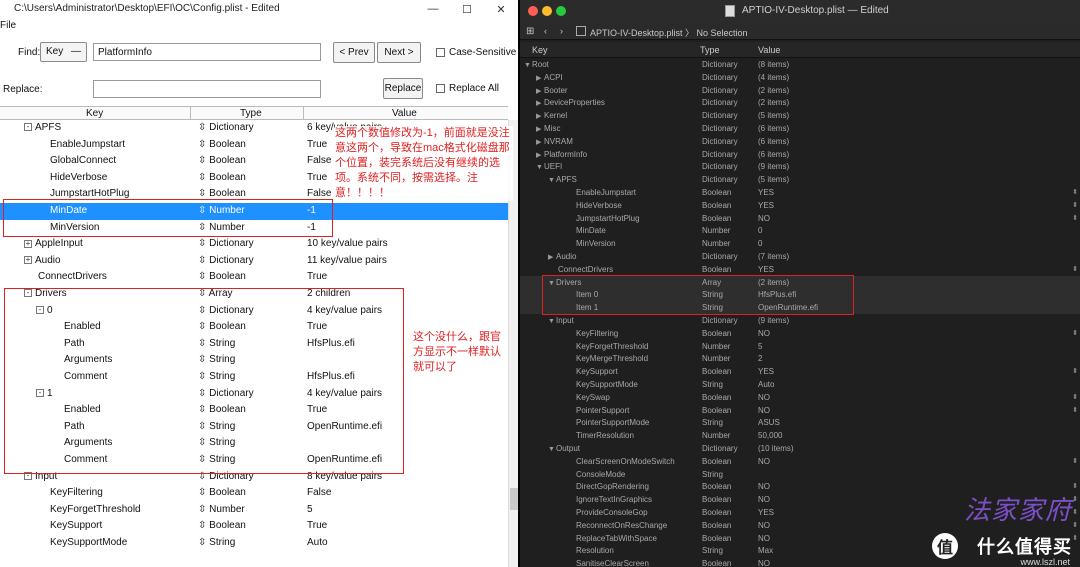 The width and height of the screenshot is (1080, 567). I want to click on case-sensitive-checkbox, so click(440, 52).